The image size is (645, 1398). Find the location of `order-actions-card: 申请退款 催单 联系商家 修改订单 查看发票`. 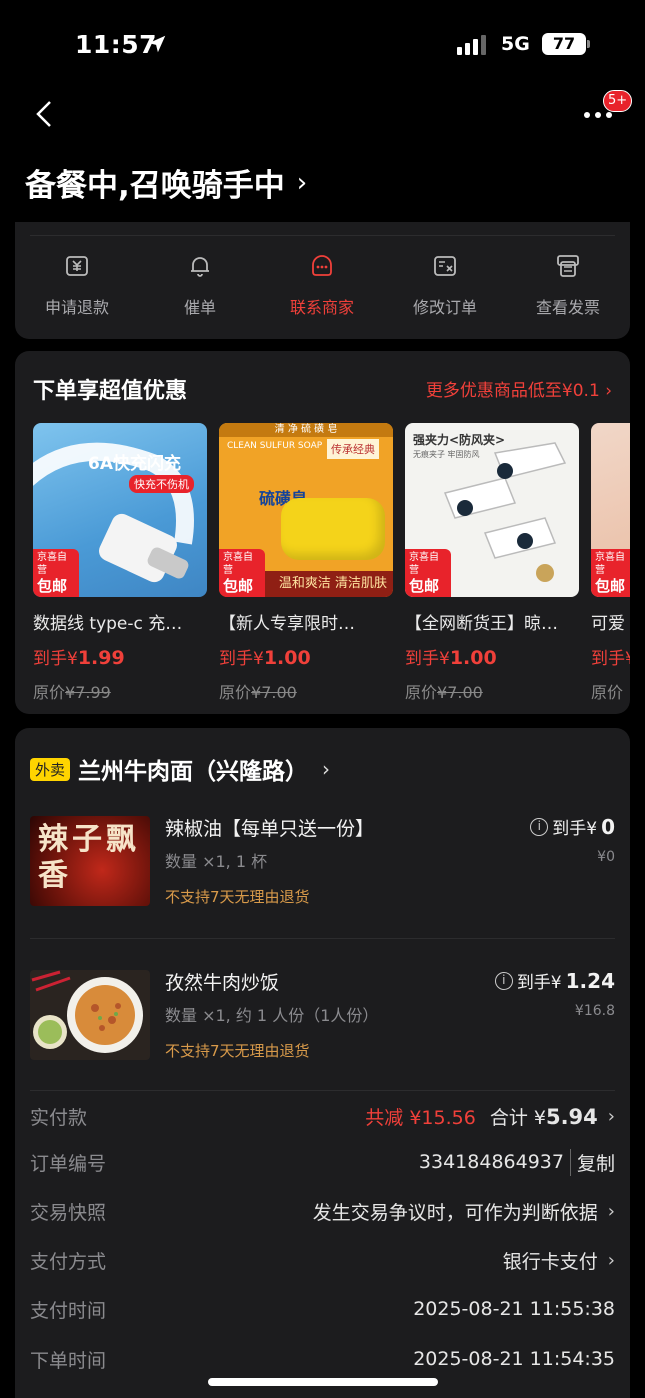

order-actions-card: 申请退款 催单 联系商家 修改订单 查看发票 is located at coordinates (322, 280).